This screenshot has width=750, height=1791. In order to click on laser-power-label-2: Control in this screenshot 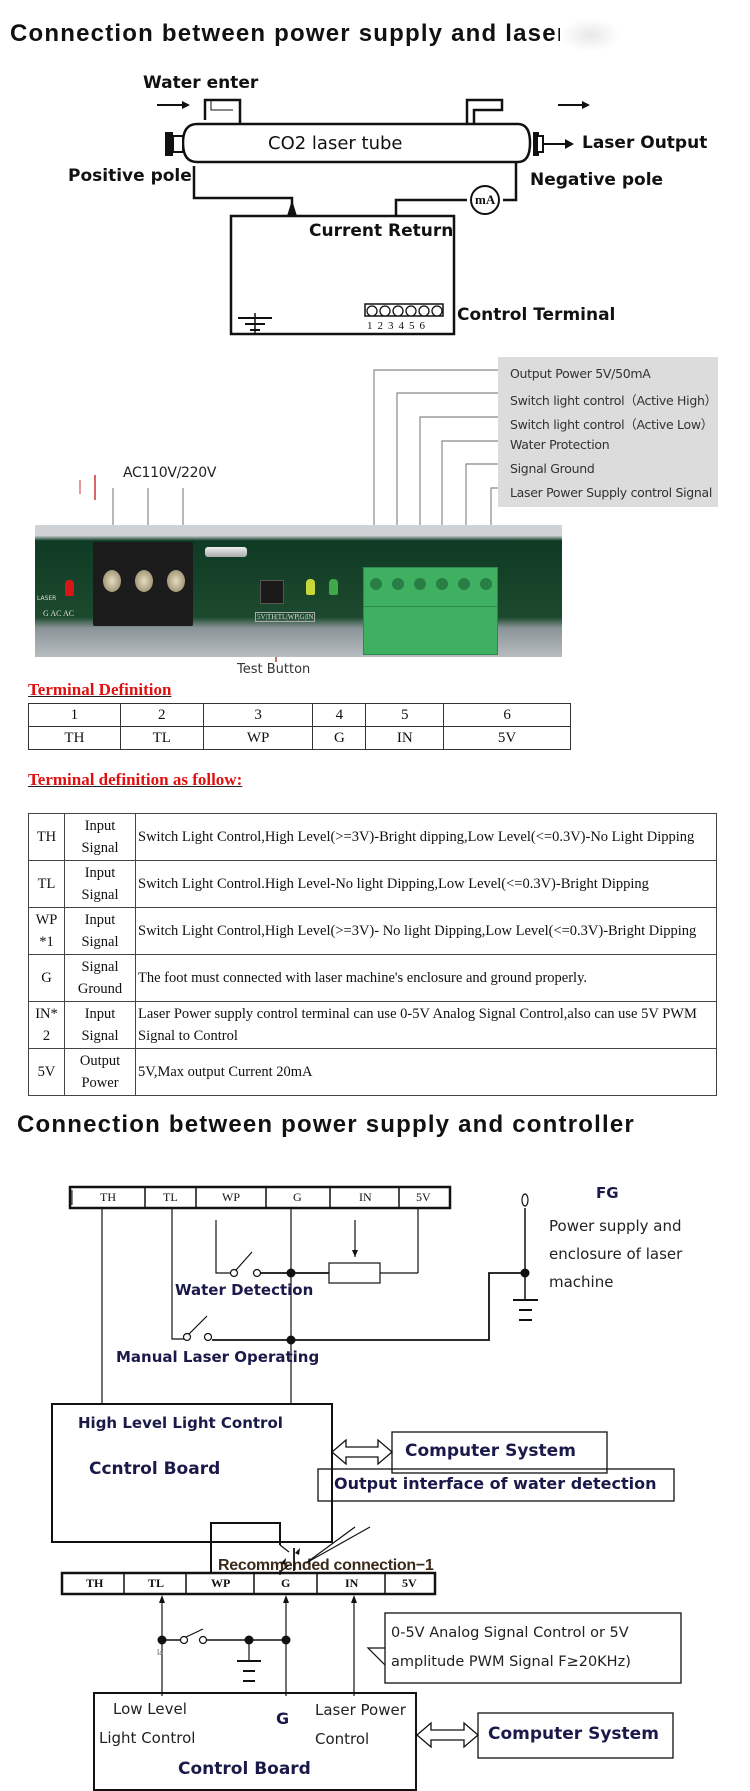, I will do `click(342, 1739)`.